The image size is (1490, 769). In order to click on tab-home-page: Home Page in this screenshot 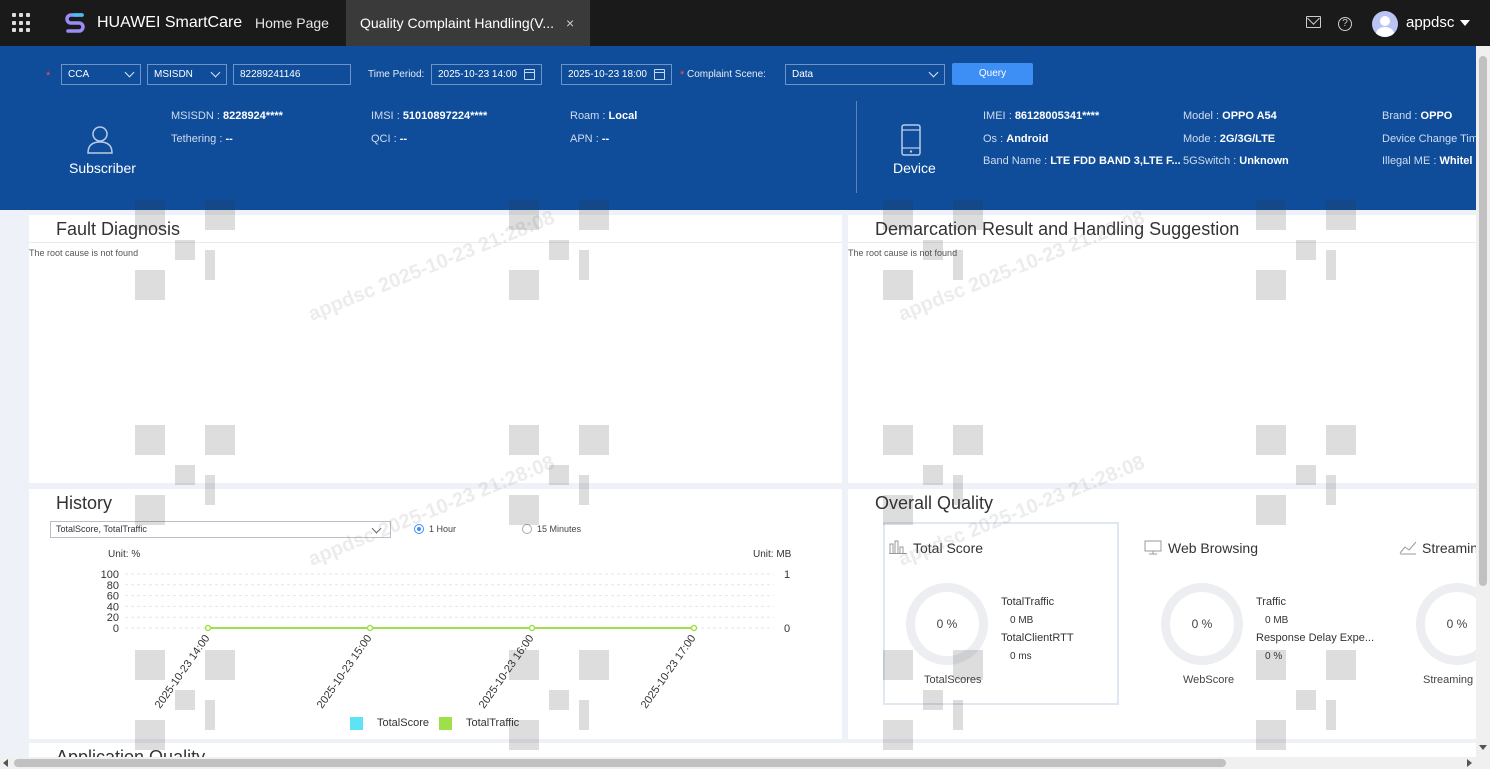, I will do `click(292, 23)`.